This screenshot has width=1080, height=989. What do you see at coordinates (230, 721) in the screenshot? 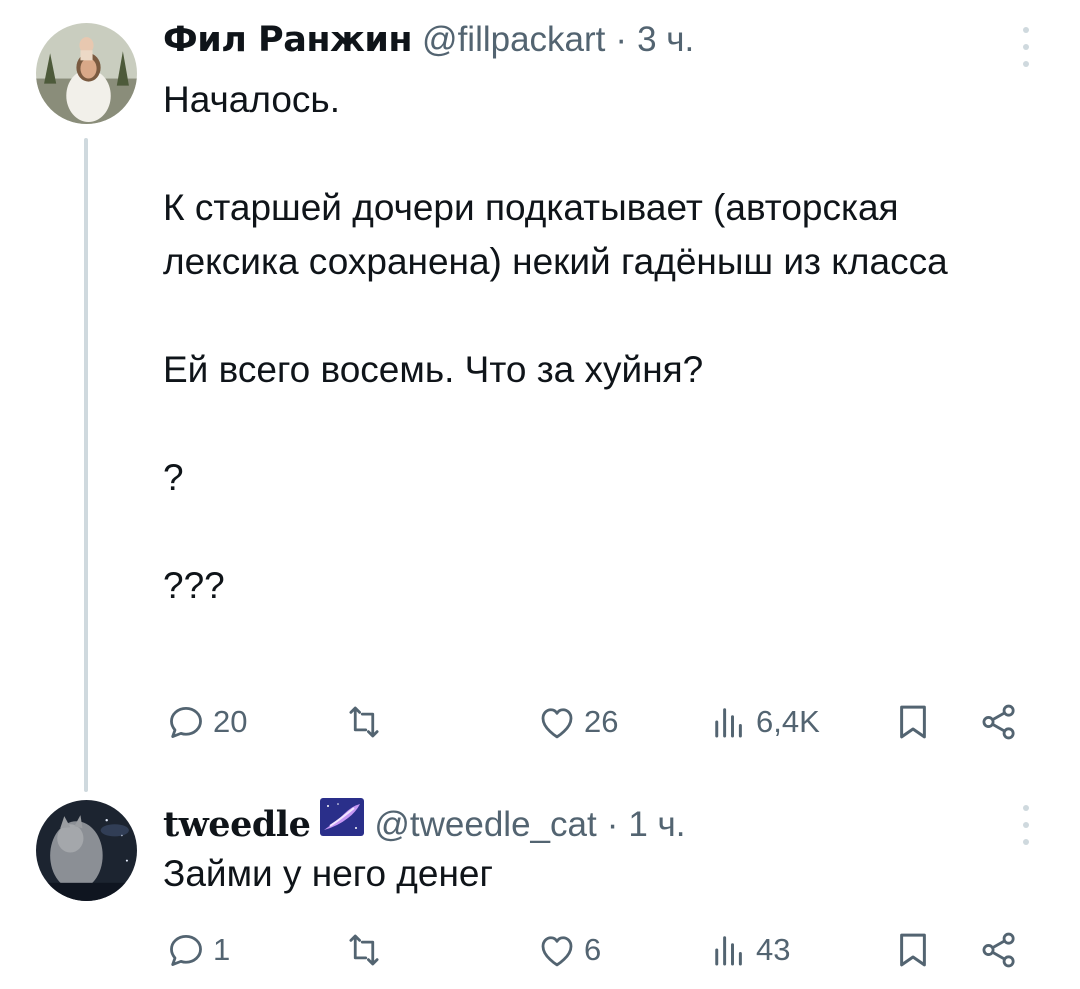
I see `reply-count: 20` at bounding box center [230, 721].